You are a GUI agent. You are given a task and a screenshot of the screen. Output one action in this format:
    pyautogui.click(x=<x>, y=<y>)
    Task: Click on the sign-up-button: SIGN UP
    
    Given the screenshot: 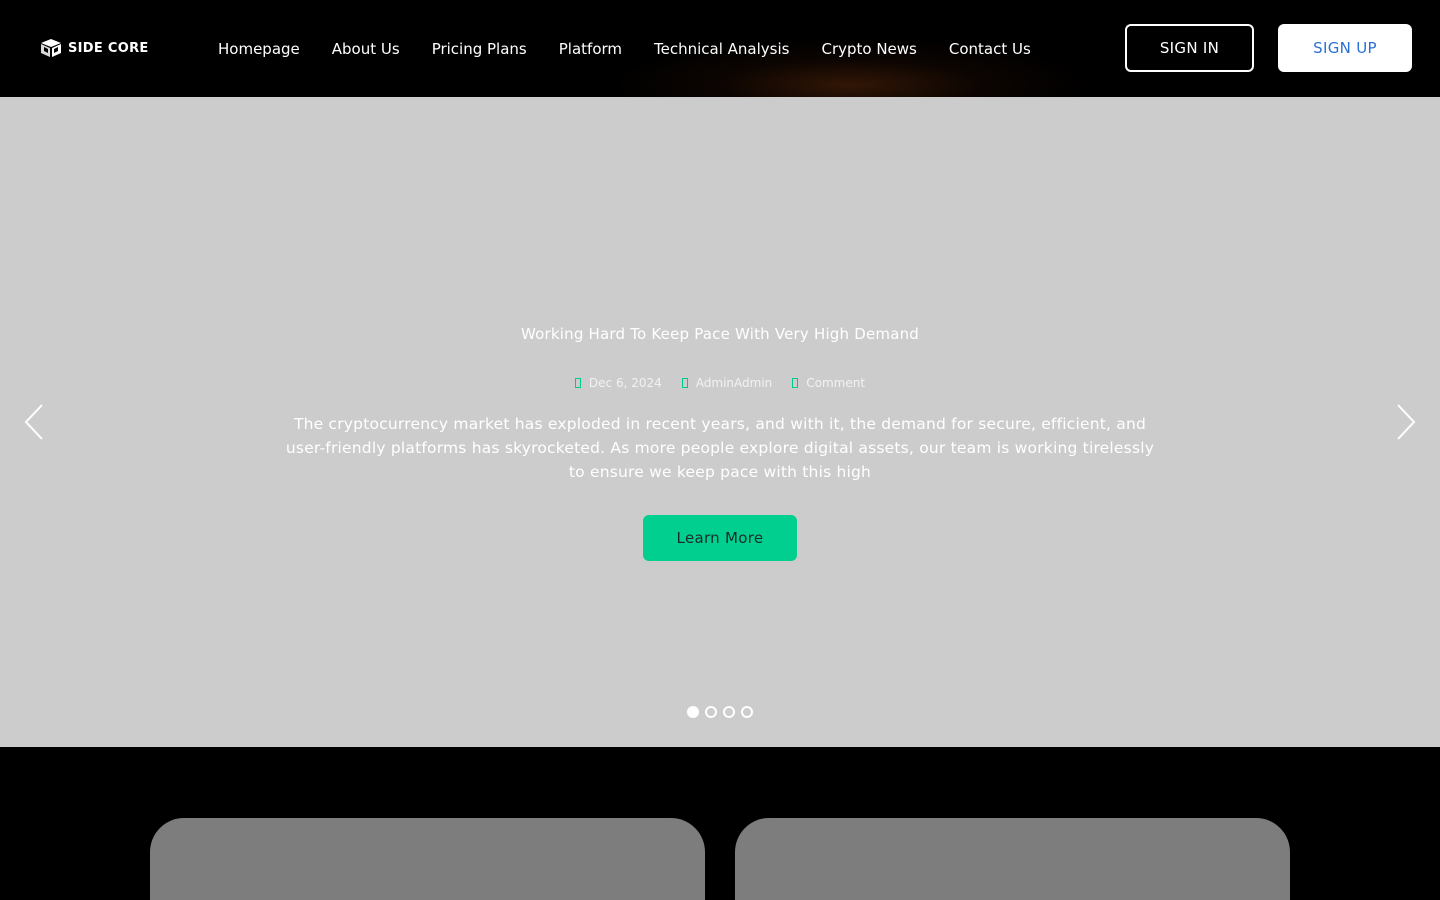 What is the action you would take?
    pyautogui.click(x=1345, y=48)
    